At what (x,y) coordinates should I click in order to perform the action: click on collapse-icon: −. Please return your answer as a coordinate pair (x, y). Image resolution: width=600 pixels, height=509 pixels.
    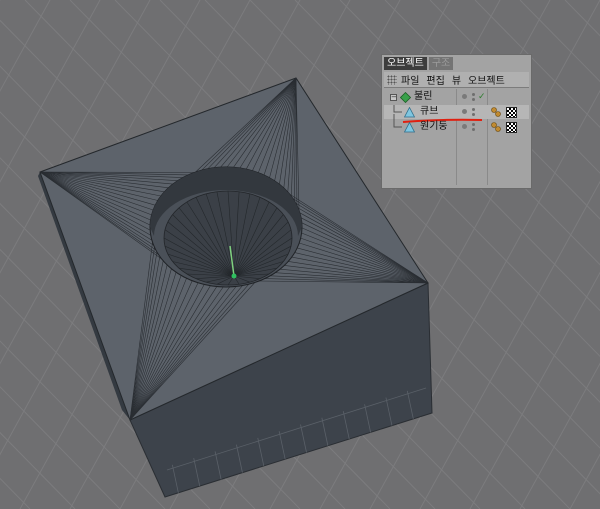
    Looking at the image, I should click on (393, 97).